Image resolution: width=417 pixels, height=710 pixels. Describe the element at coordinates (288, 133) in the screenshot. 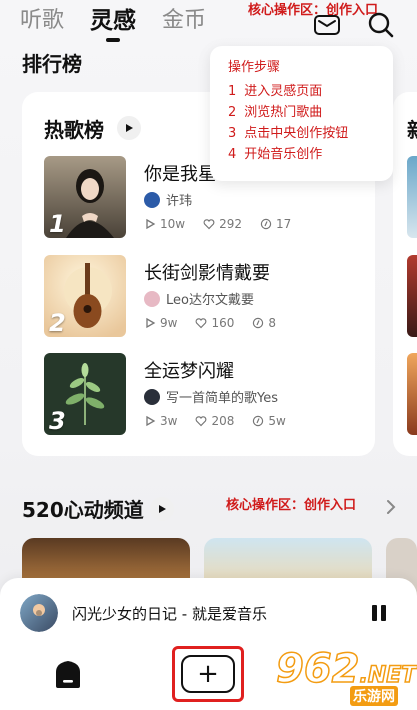

I see `step-item: 3 点击中央创作按钮` at that location.